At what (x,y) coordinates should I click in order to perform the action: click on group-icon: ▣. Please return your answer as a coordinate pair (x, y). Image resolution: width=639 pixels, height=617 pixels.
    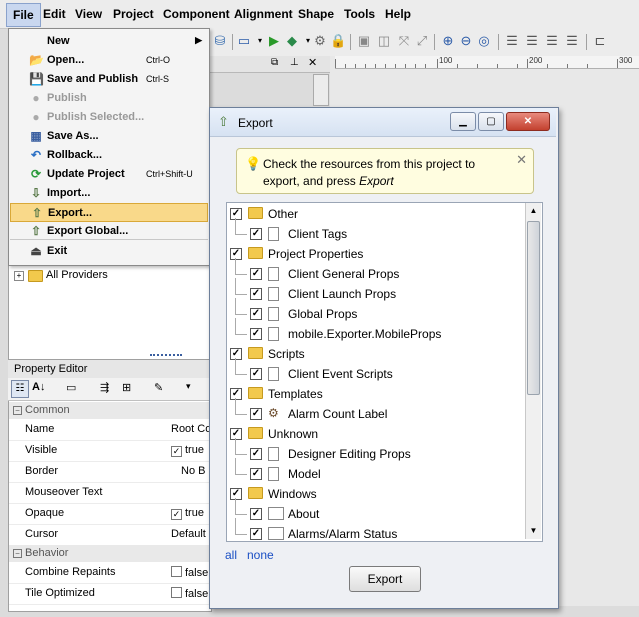
    Looking at the image, I should click on (364, 41).